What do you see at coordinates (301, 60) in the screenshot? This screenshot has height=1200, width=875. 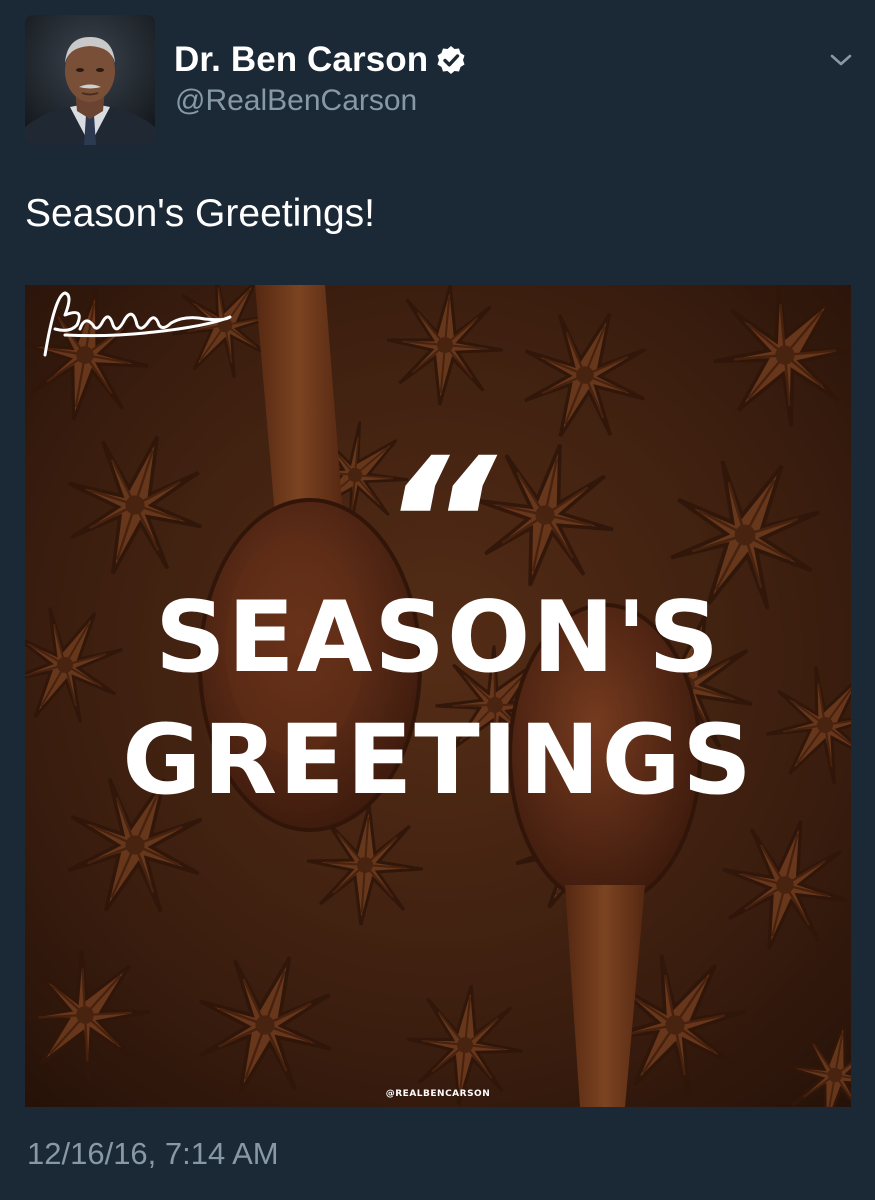 I see `author-display-name: Dr. Ben Carson` at bounding box center [301, 60].